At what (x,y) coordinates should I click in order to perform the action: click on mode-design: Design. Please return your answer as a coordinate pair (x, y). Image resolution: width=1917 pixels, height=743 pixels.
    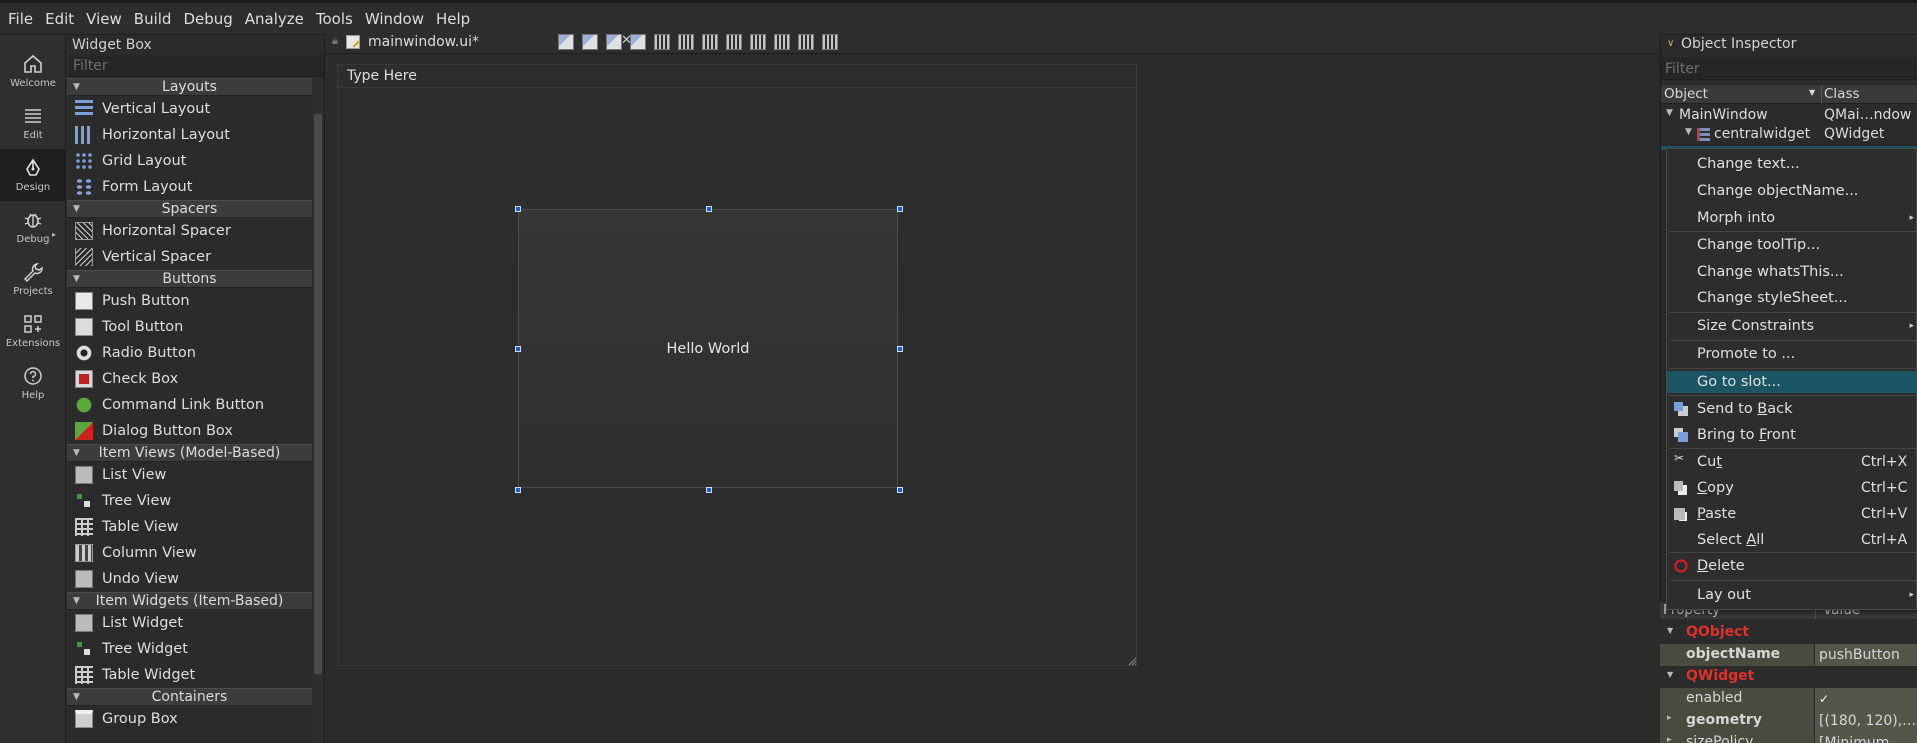
    Looking at the image, I should click on (33, 175).